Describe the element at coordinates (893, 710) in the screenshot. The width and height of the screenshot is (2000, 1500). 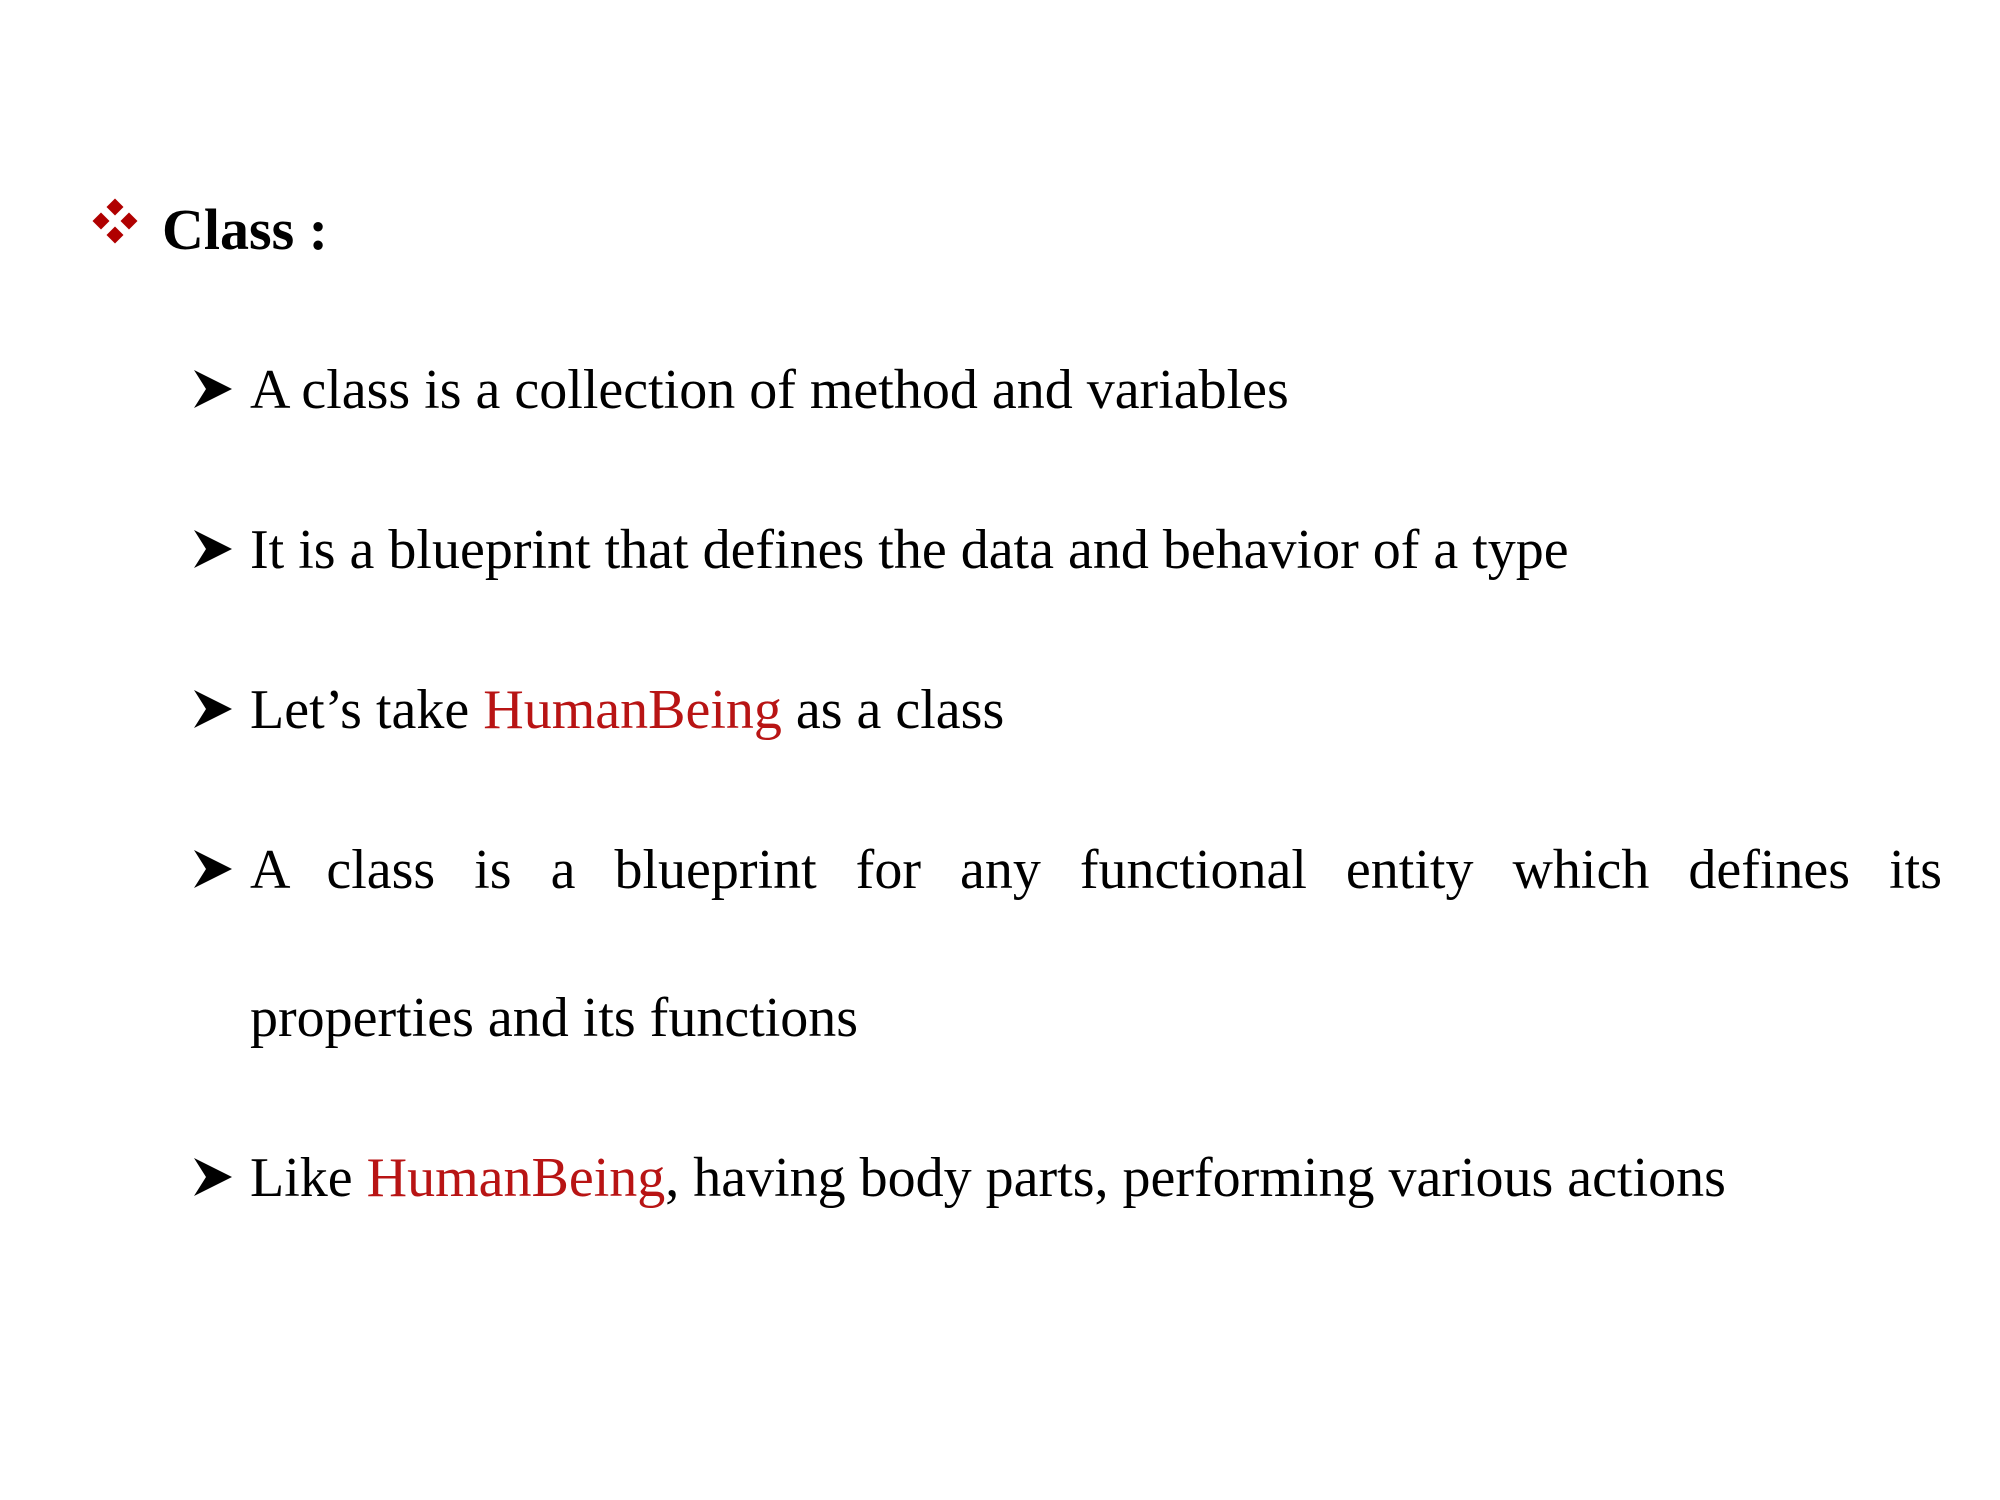
I see `bullet-text-after: as a class` at that location.